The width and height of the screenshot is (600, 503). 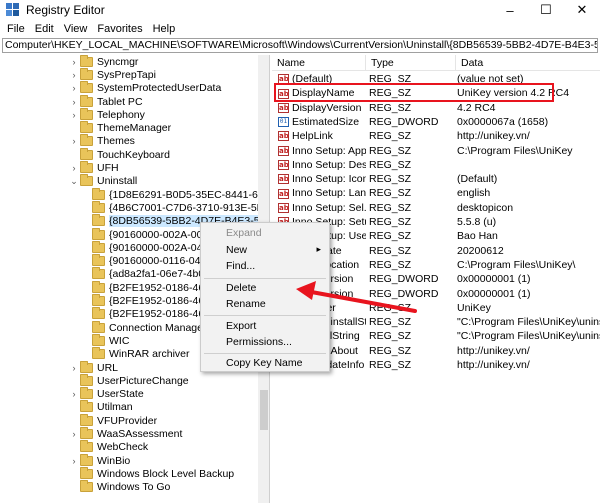 What do you see at coordinates (112, 420) in the screenshot?
I see `tree-item: VFUProvider` at bounding box center [112, 420].